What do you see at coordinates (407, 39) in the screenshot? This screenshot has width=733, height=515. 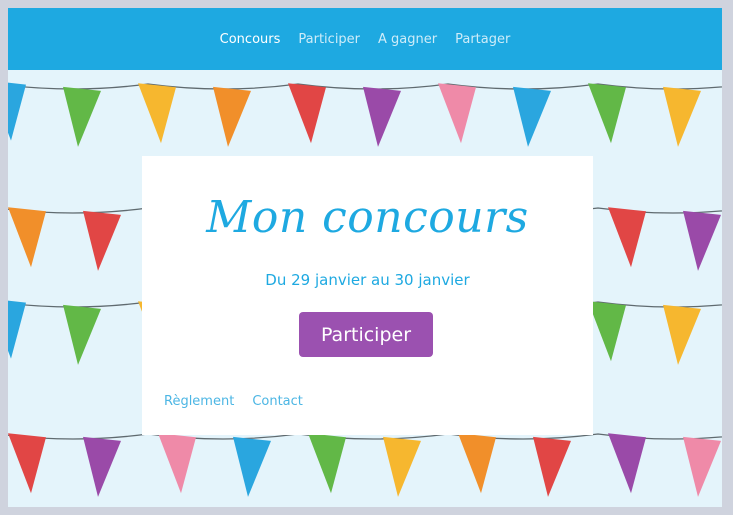 I see `nav-item-a-gagner: A gagner` at bounding box center [407, 39].